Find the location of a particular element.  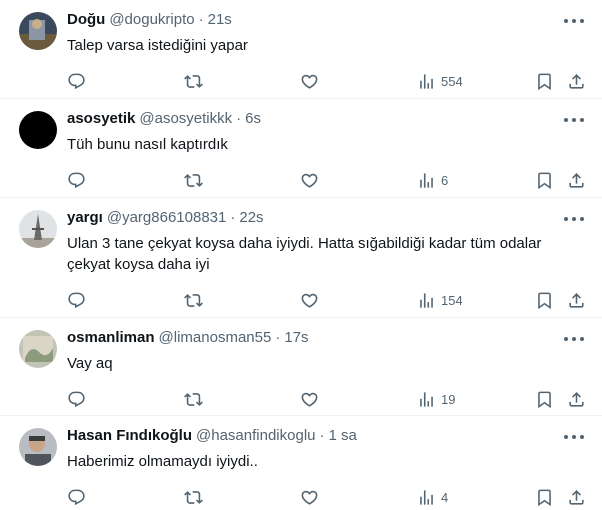

author-handle: @limanosman55 is located at coordinates (215, 337).